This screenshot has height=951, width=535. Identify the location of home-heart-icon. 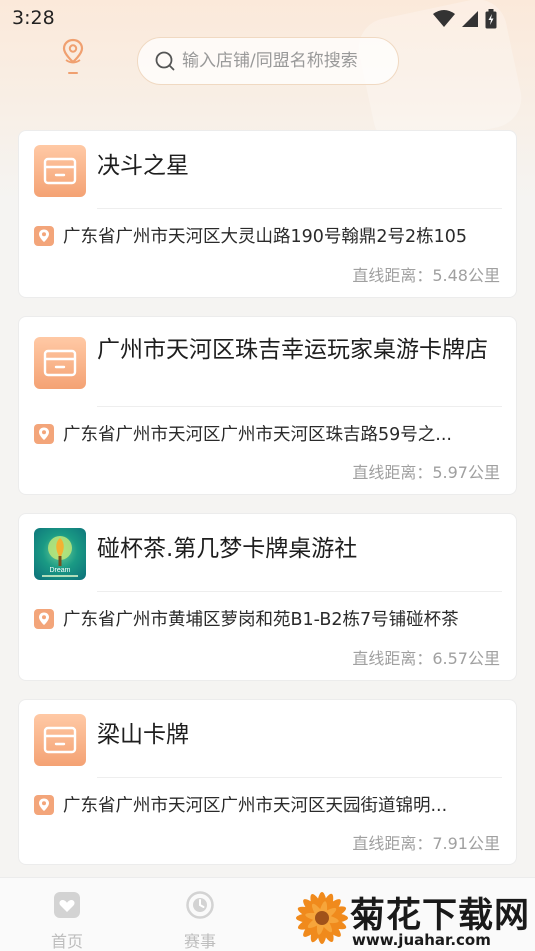
(67, 905).